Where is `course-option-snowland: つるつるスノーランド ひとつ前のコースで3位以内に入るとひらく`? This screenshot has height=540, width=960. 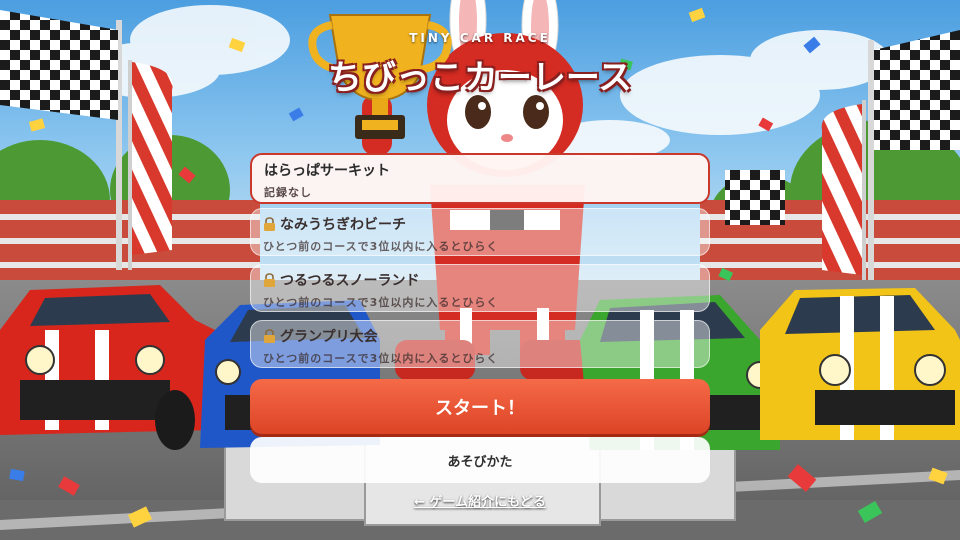
course-option-snowland: つるつるスノーランド ひとつ前のコースで3位以内に入るとひらく is located at coordinates (480, 288).